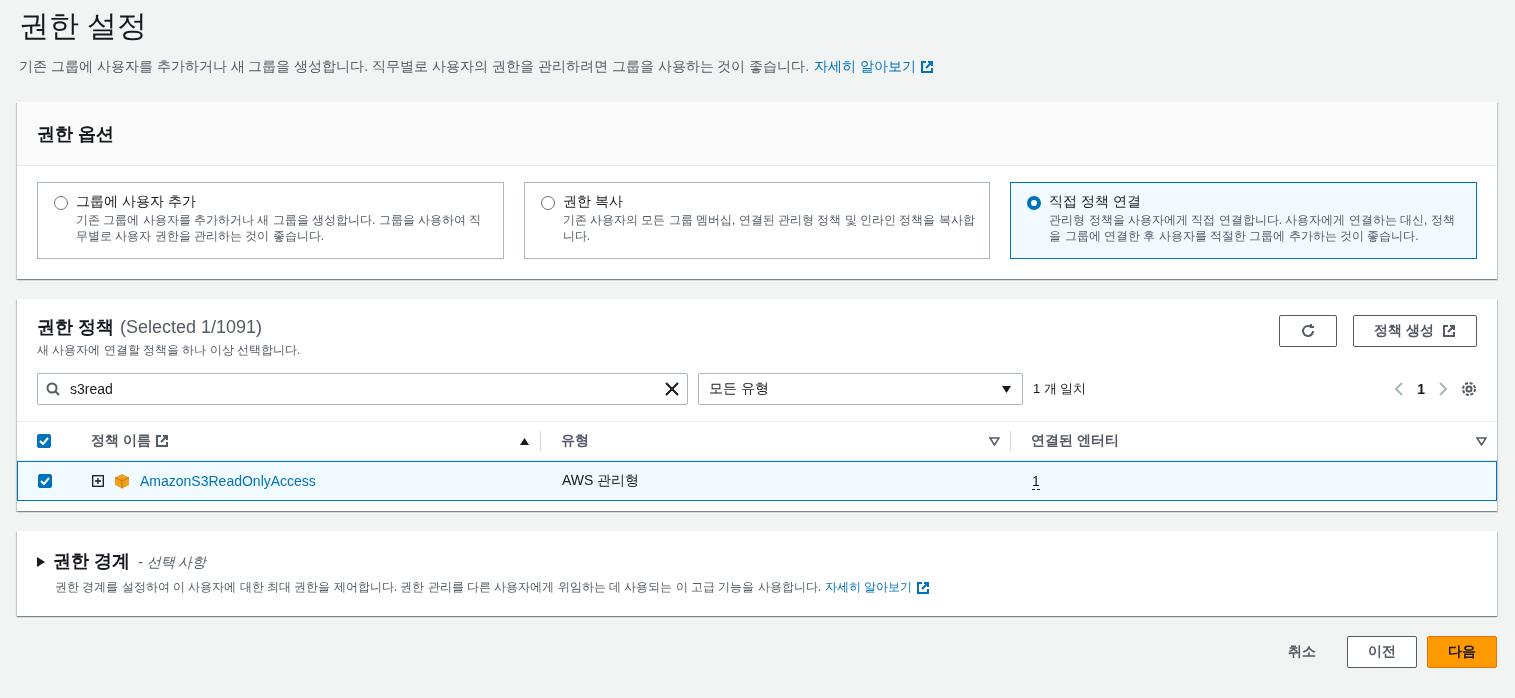 The width and height of the screenshot is (1515, 698). Describe the element at coordinates (172, 563) in the screenshot. I see `optional-label: - 선택 사항` at that location.